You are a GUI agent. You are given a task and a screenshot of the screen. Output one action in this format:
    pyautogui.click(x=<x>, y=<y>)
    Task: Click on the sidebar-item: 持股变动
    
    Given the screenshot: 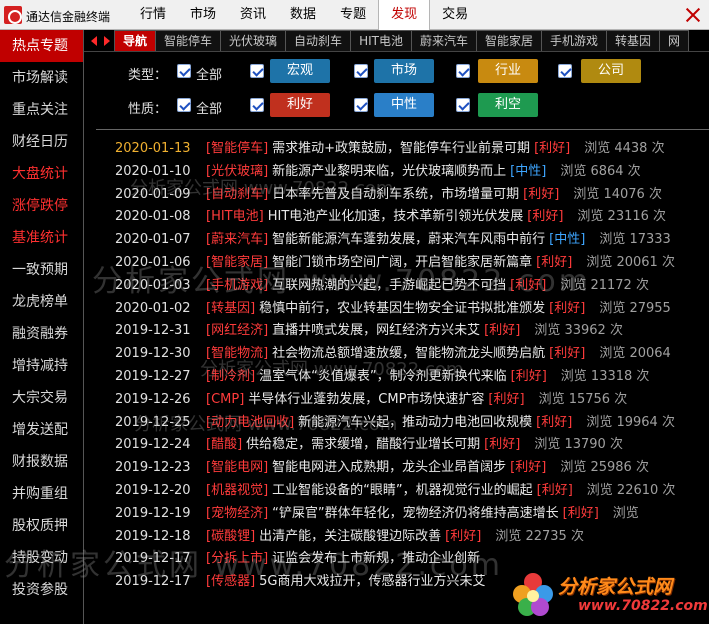 What is the action you would take?
    pyautogui.click(x=41, y=558)
    